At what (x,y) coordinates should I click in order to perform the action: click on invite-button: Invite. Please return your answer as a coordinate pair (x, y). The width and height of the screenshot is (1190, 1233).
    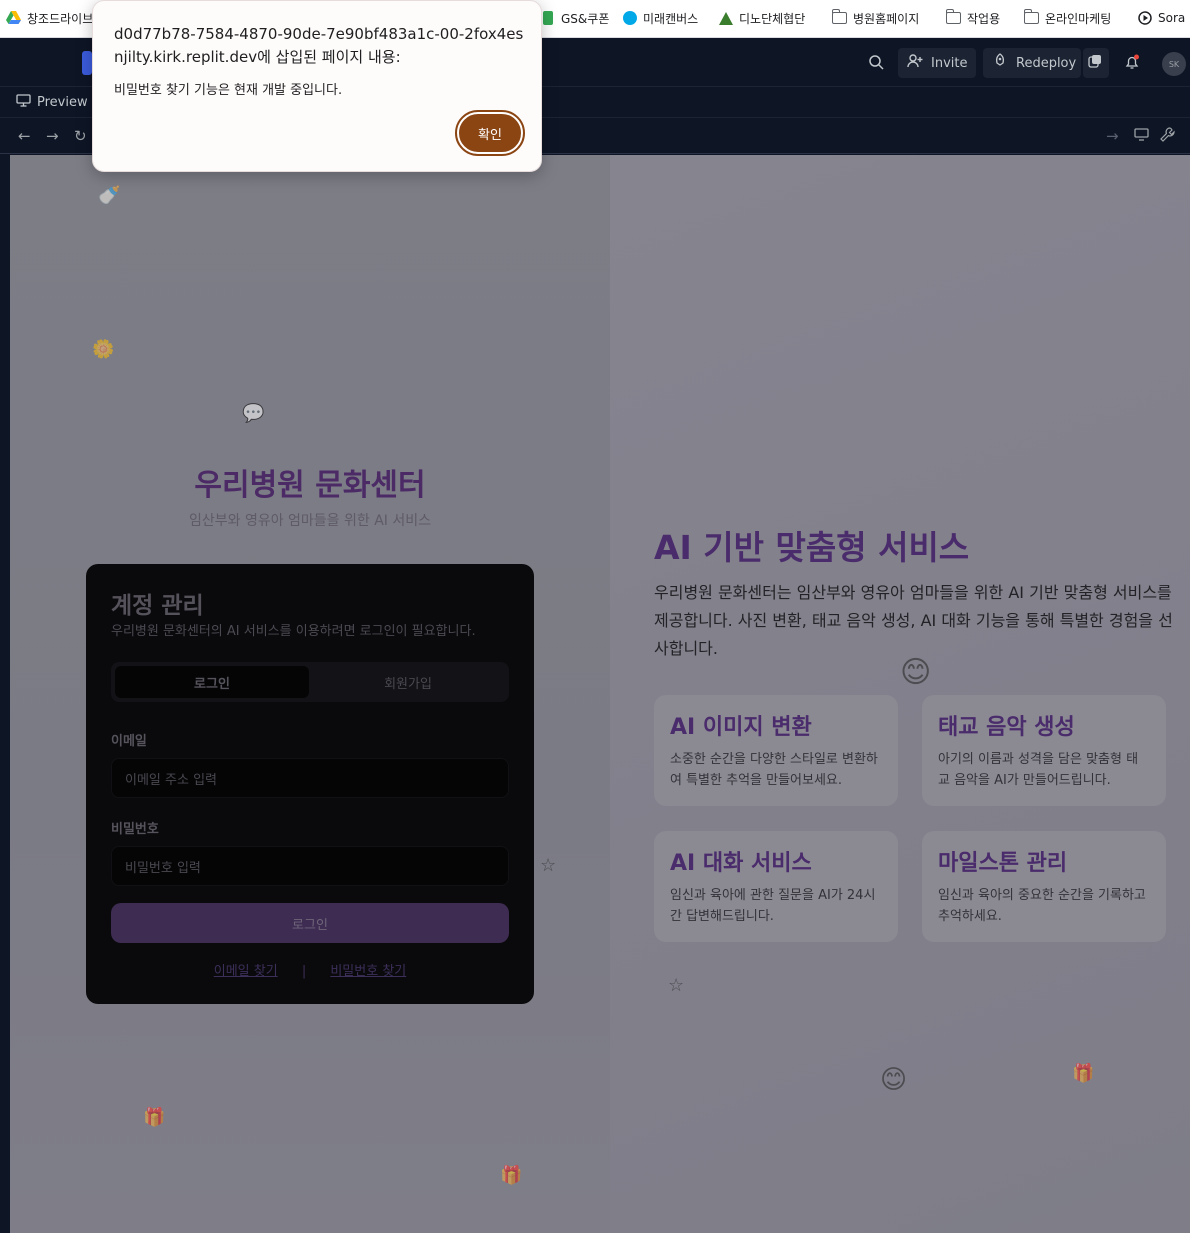
    Looking at the image, I should click on (937, 63).